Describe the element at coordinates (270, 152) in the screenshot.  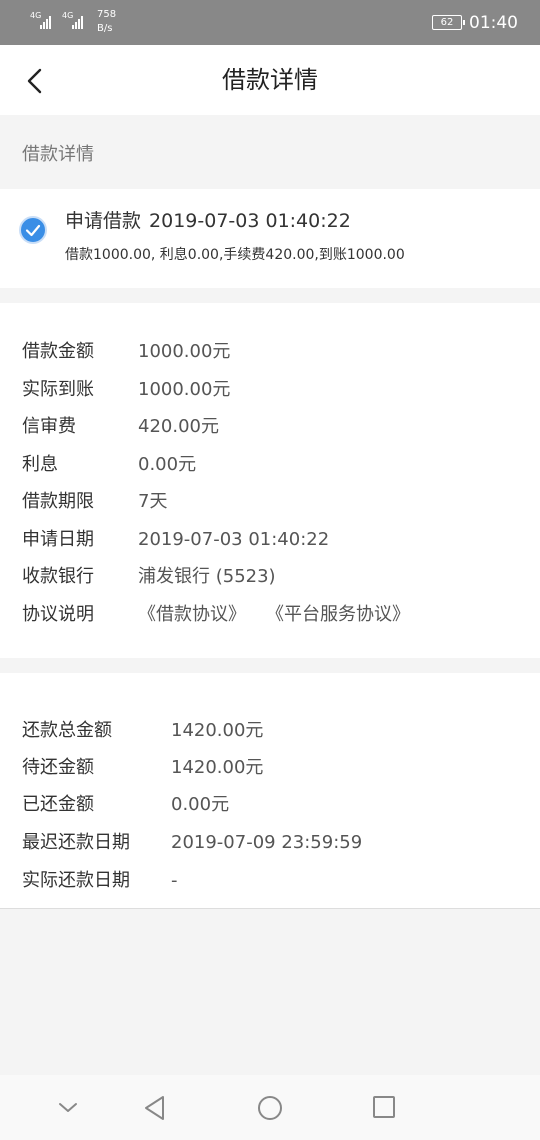
I see `section-header: 借款详情` at that location.